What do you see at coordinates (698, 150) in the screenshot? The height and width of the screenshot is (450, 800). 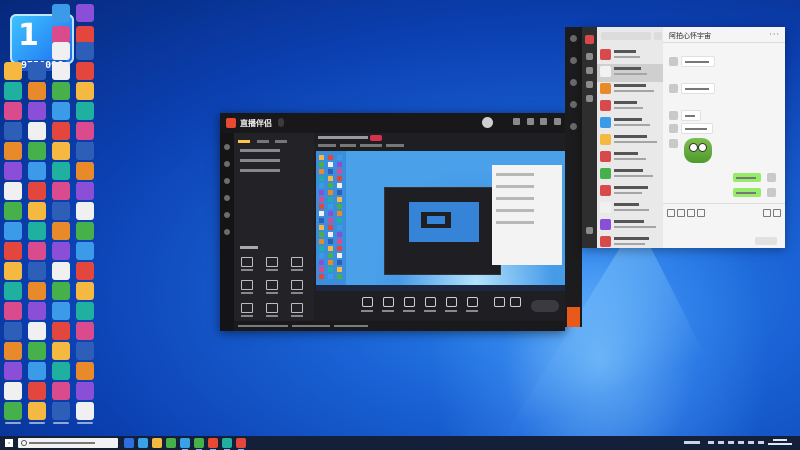 I see `sticker-image` at bounding box center [698, 150].